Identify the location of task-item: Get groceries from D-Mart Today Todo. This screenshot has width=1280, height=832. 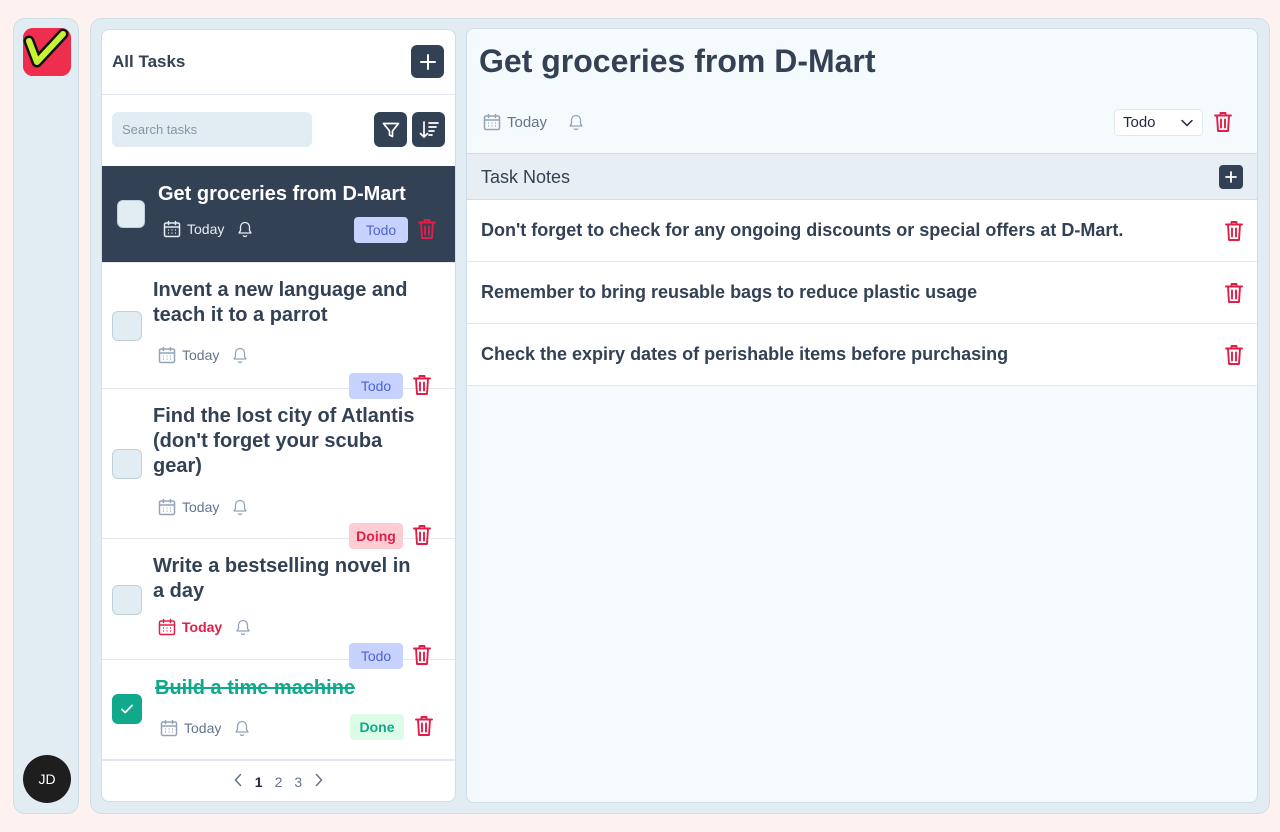
(278, 214).